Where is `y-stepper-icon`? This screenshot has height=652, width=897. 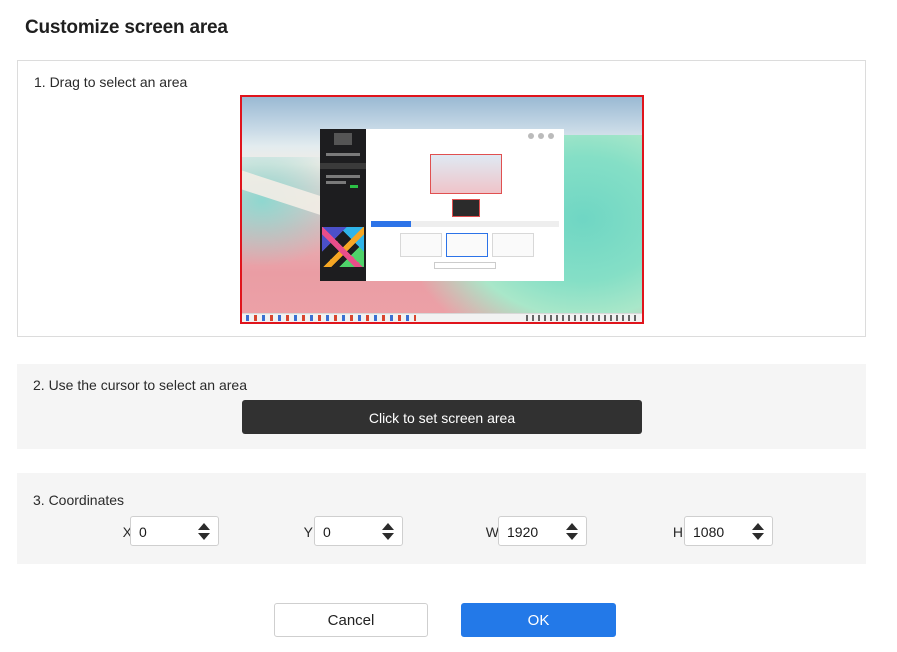
y-stepper-icon is located at coordinates (388, 532).